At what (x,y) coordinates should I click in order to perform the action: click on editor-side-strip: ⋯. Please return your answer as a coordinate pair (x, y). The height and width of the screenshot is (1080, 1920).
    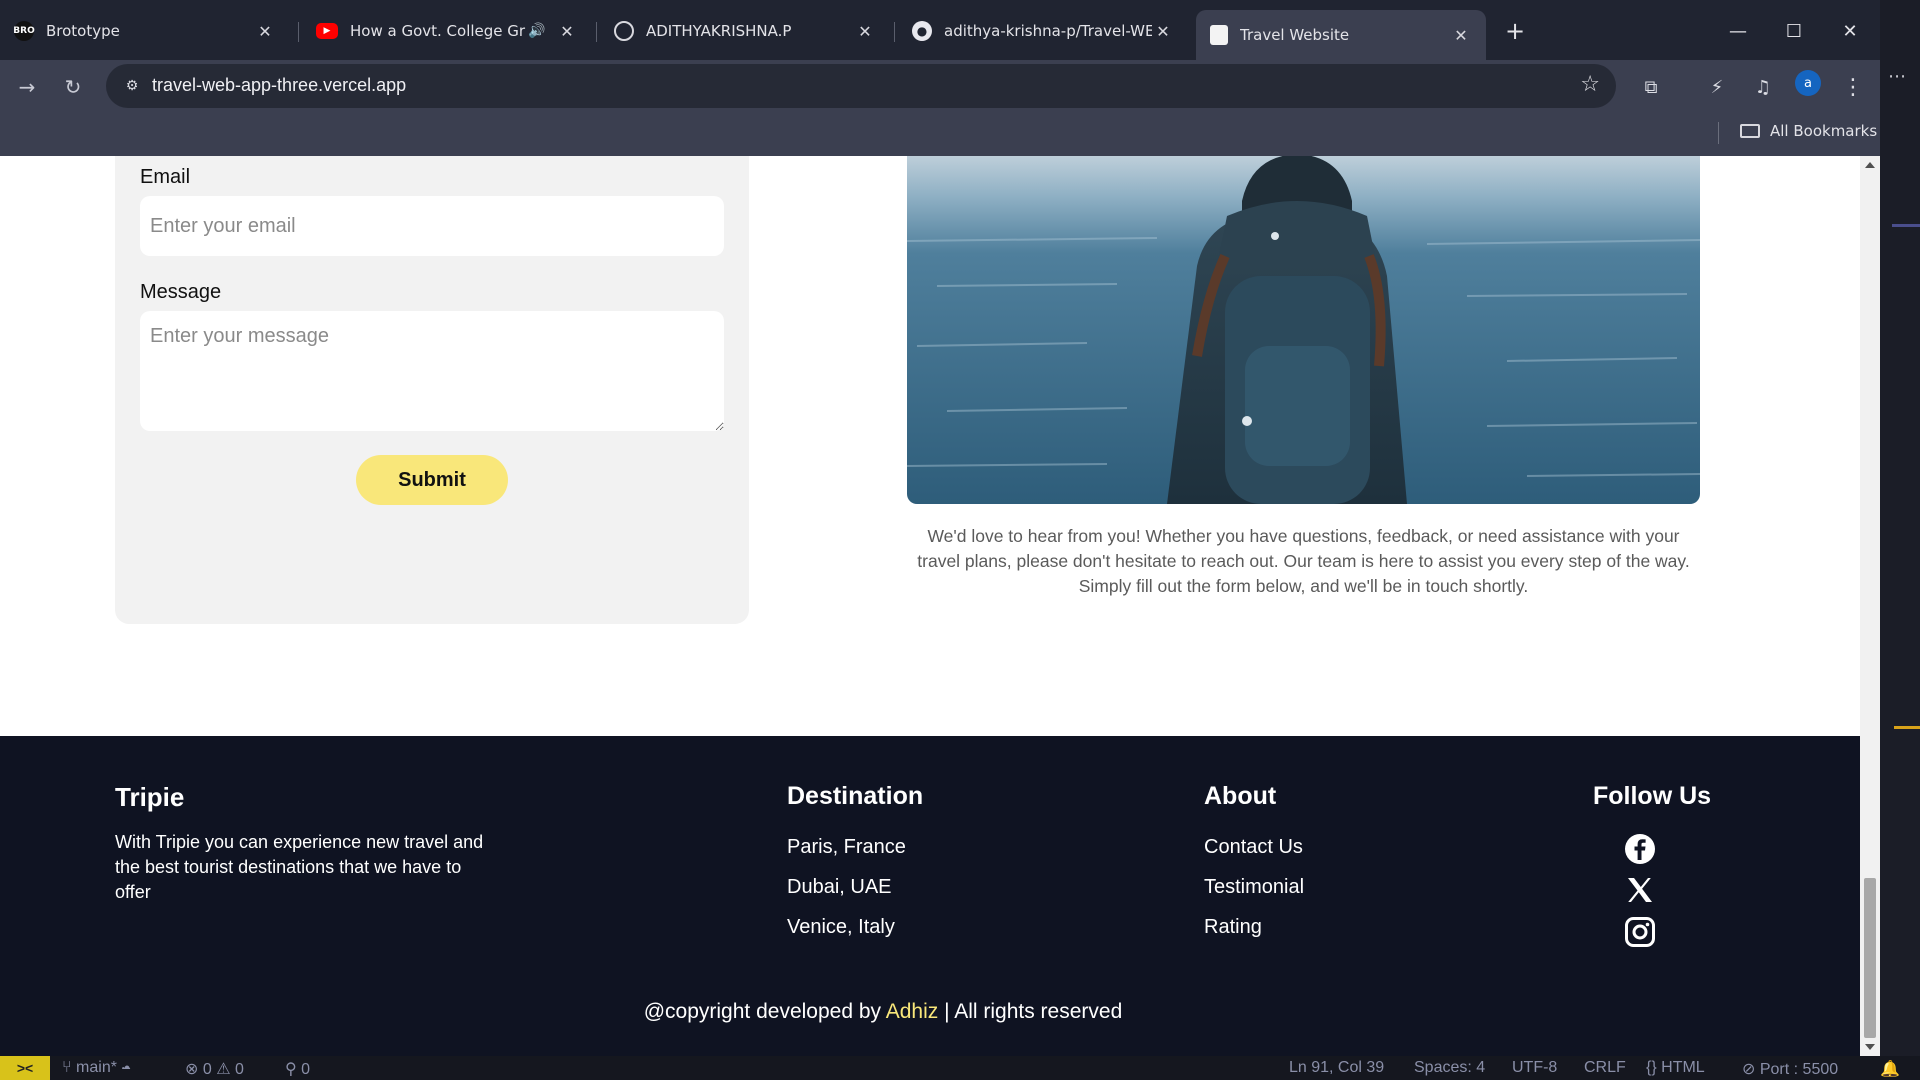
    Looking at the image, I should click on (1900, 540).